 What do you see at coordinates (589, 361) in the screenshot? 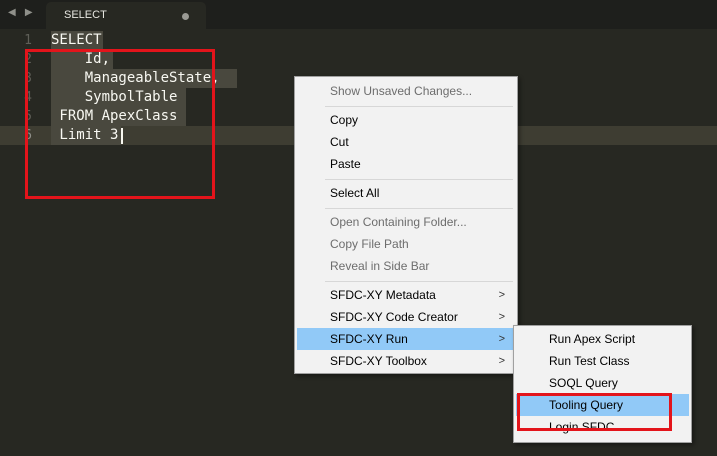
I see `submenu-item-label: Run Test Class` at bounding box center [589, 361].